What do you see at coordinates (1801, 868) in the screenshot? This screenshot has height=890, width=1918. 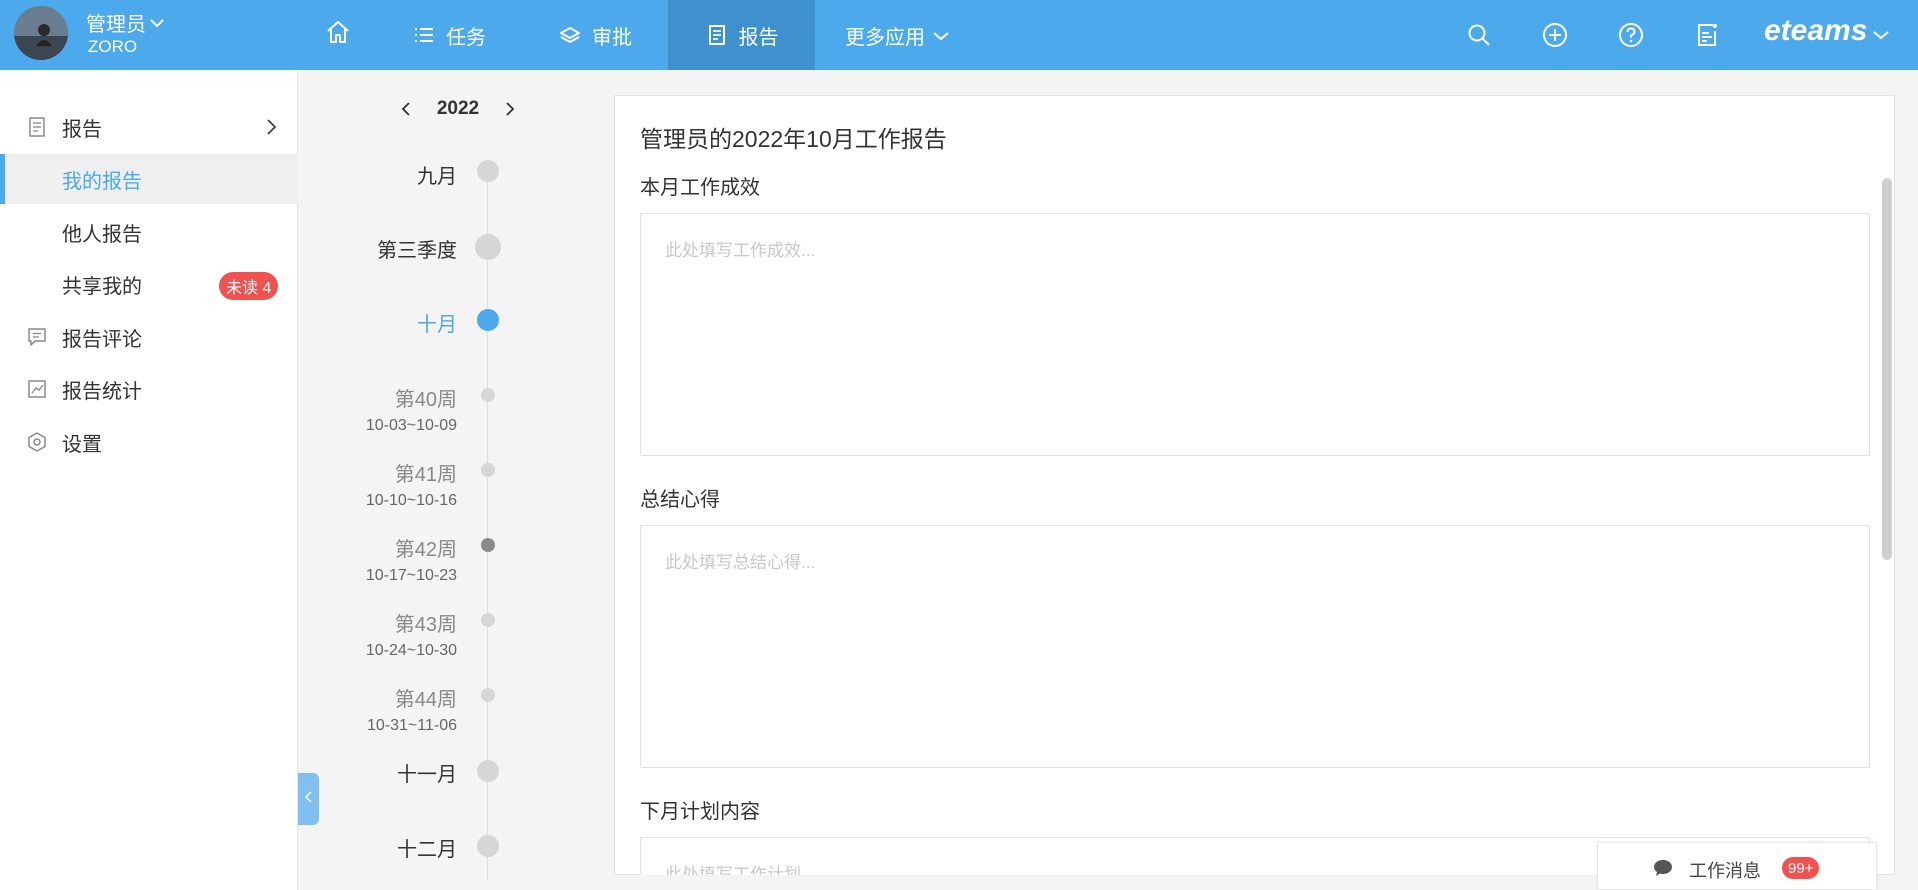 I see `message-count-badge: 99+` at bounding box center [1801, 868].